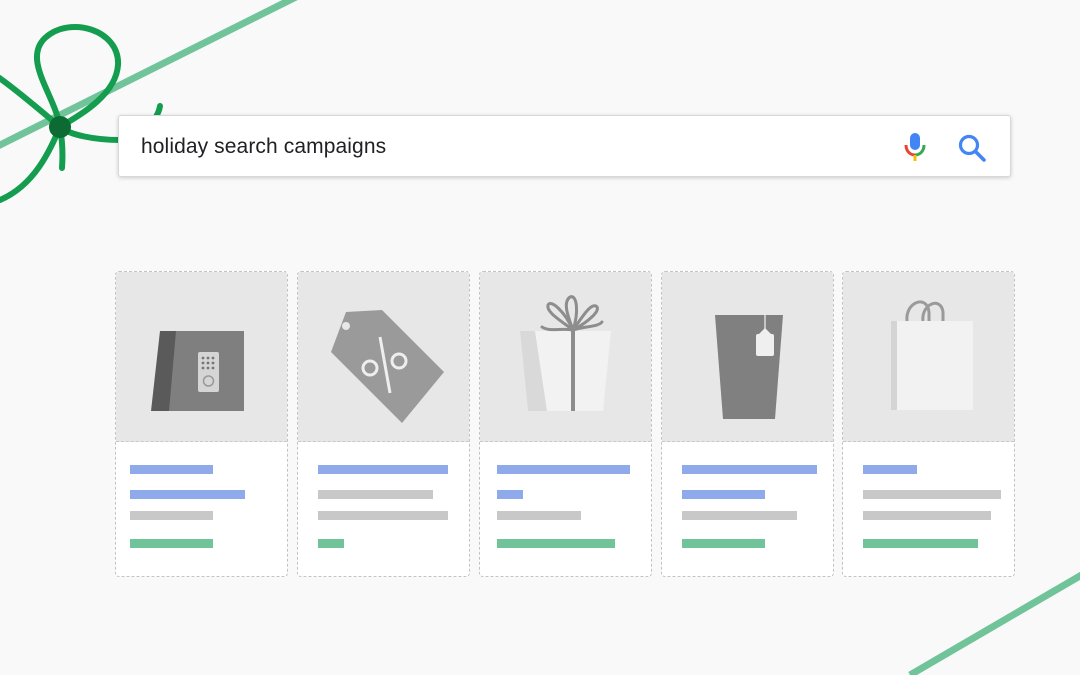  What do you see at coordinates (564, 146) in the screenshot?
I see `search-box: holiday search campaigns` at bounding box center [564, 146].